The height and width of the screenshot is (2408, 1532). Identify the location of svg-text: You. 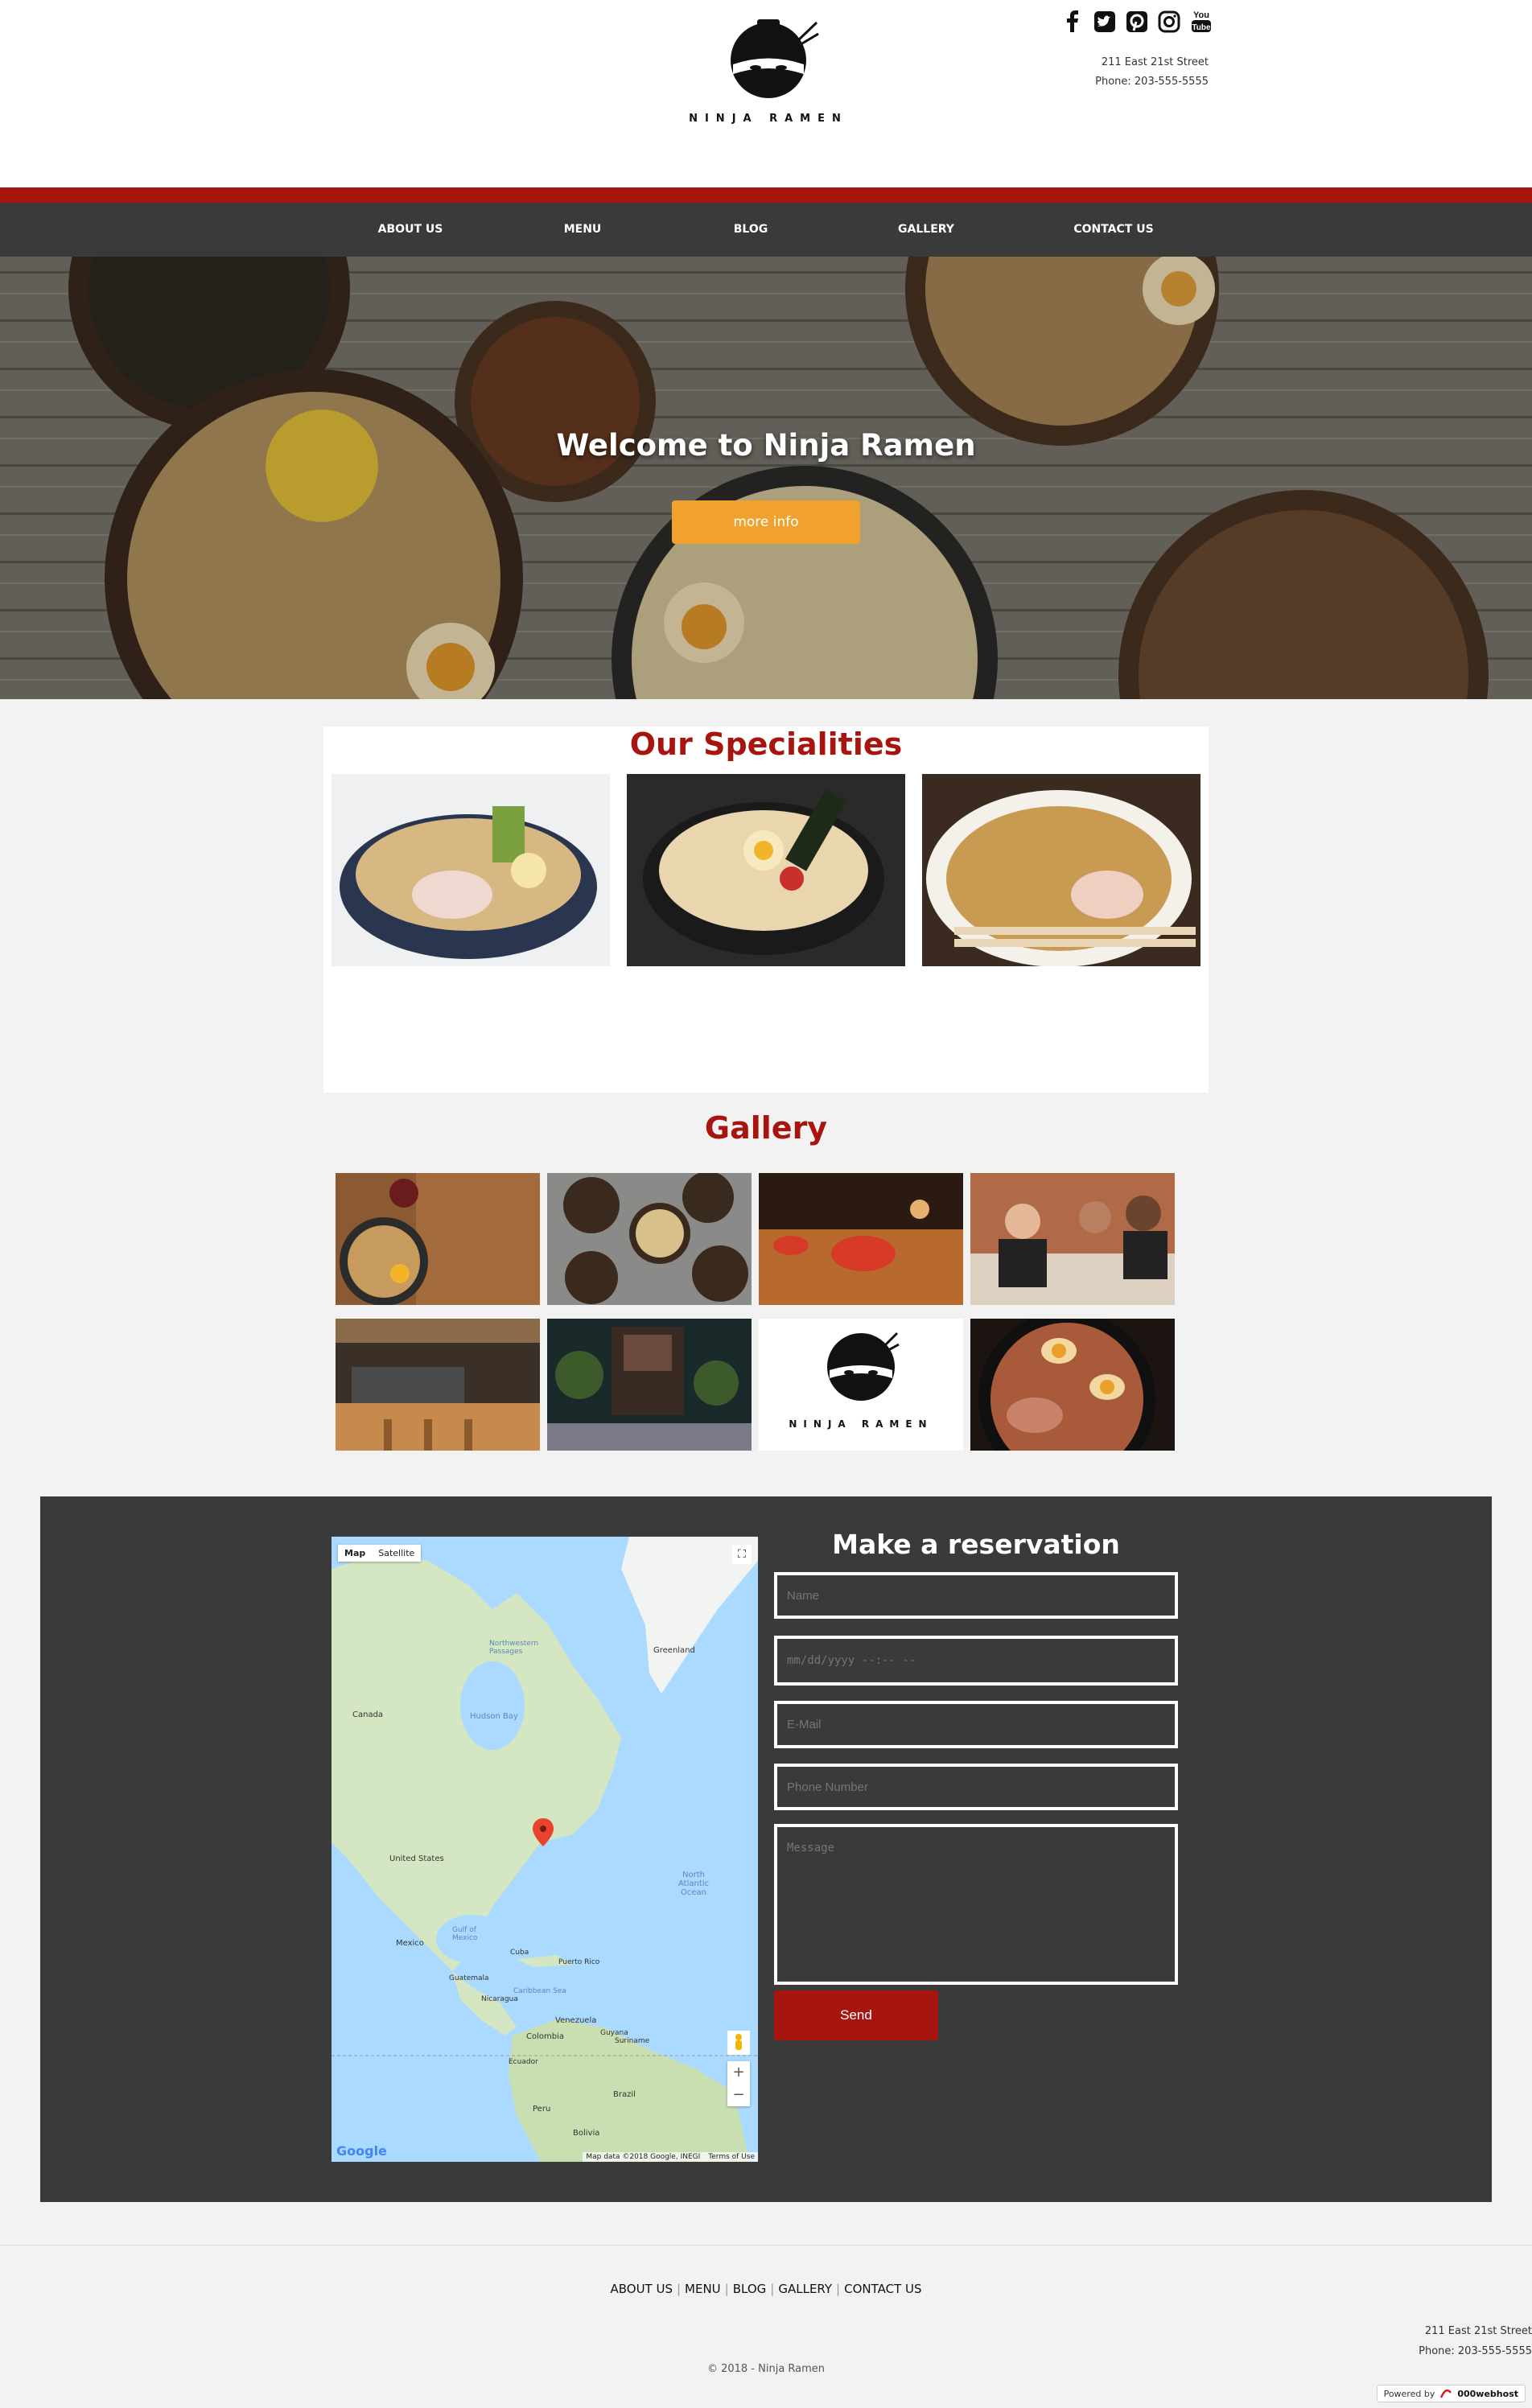
(1201, 15).